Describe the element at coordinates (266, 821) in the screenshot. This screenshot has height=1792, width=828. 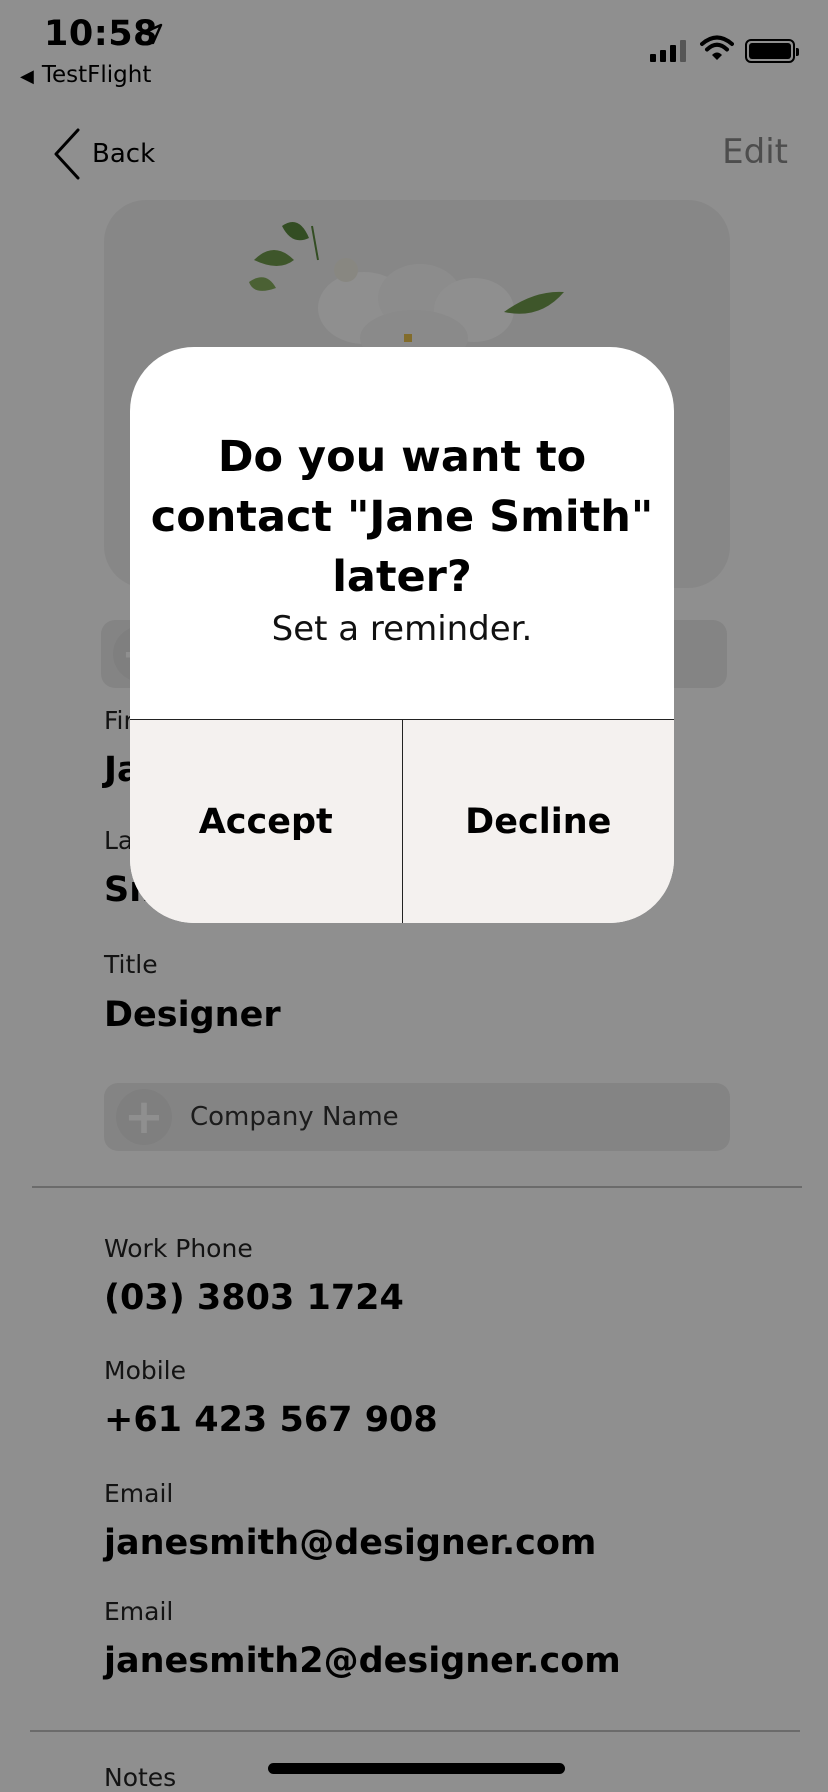
I see `accept-button: Accept` at that location.